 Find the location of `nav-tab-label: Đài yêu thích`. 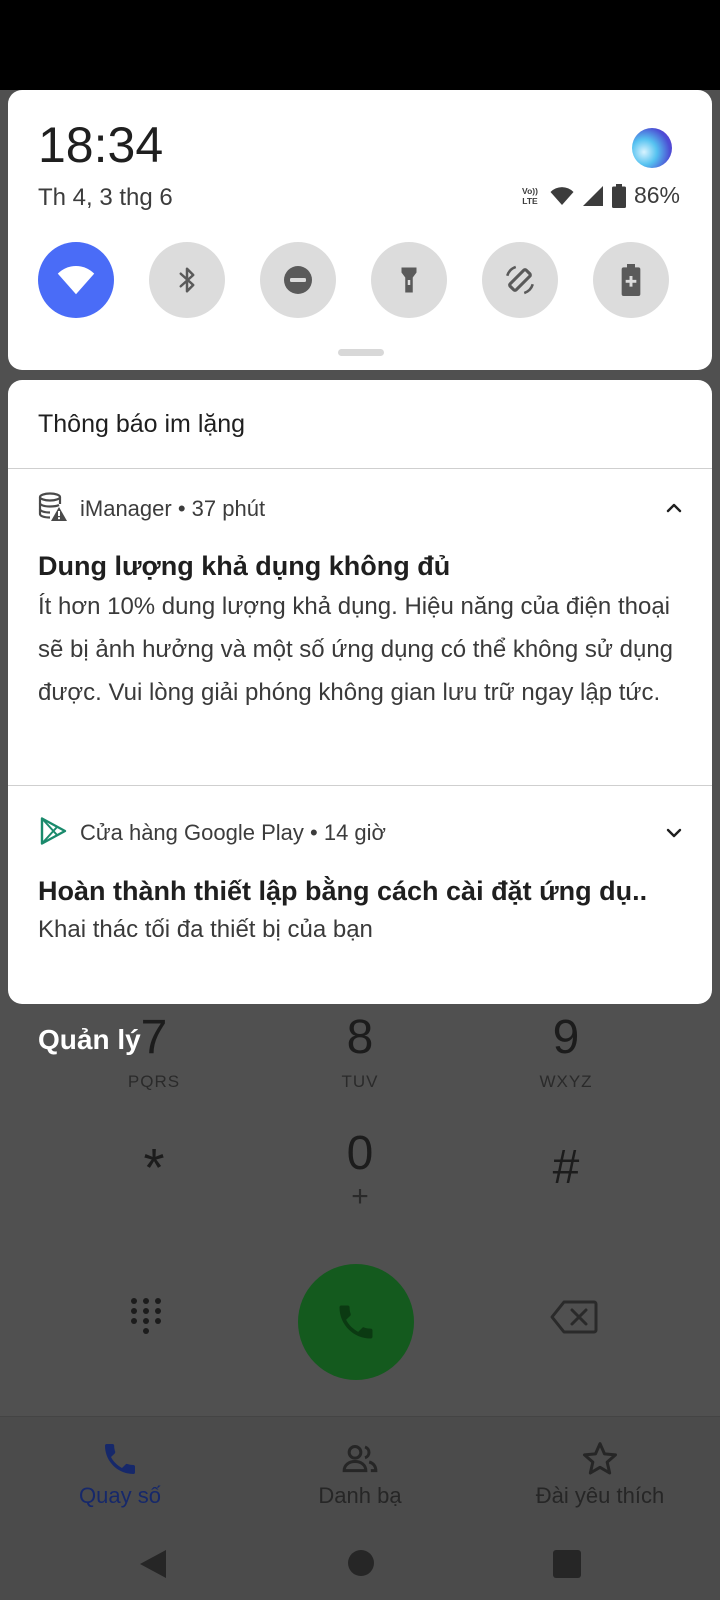

nav-tab-label: Đài yêu thích is located at coordinates (600, 1495).